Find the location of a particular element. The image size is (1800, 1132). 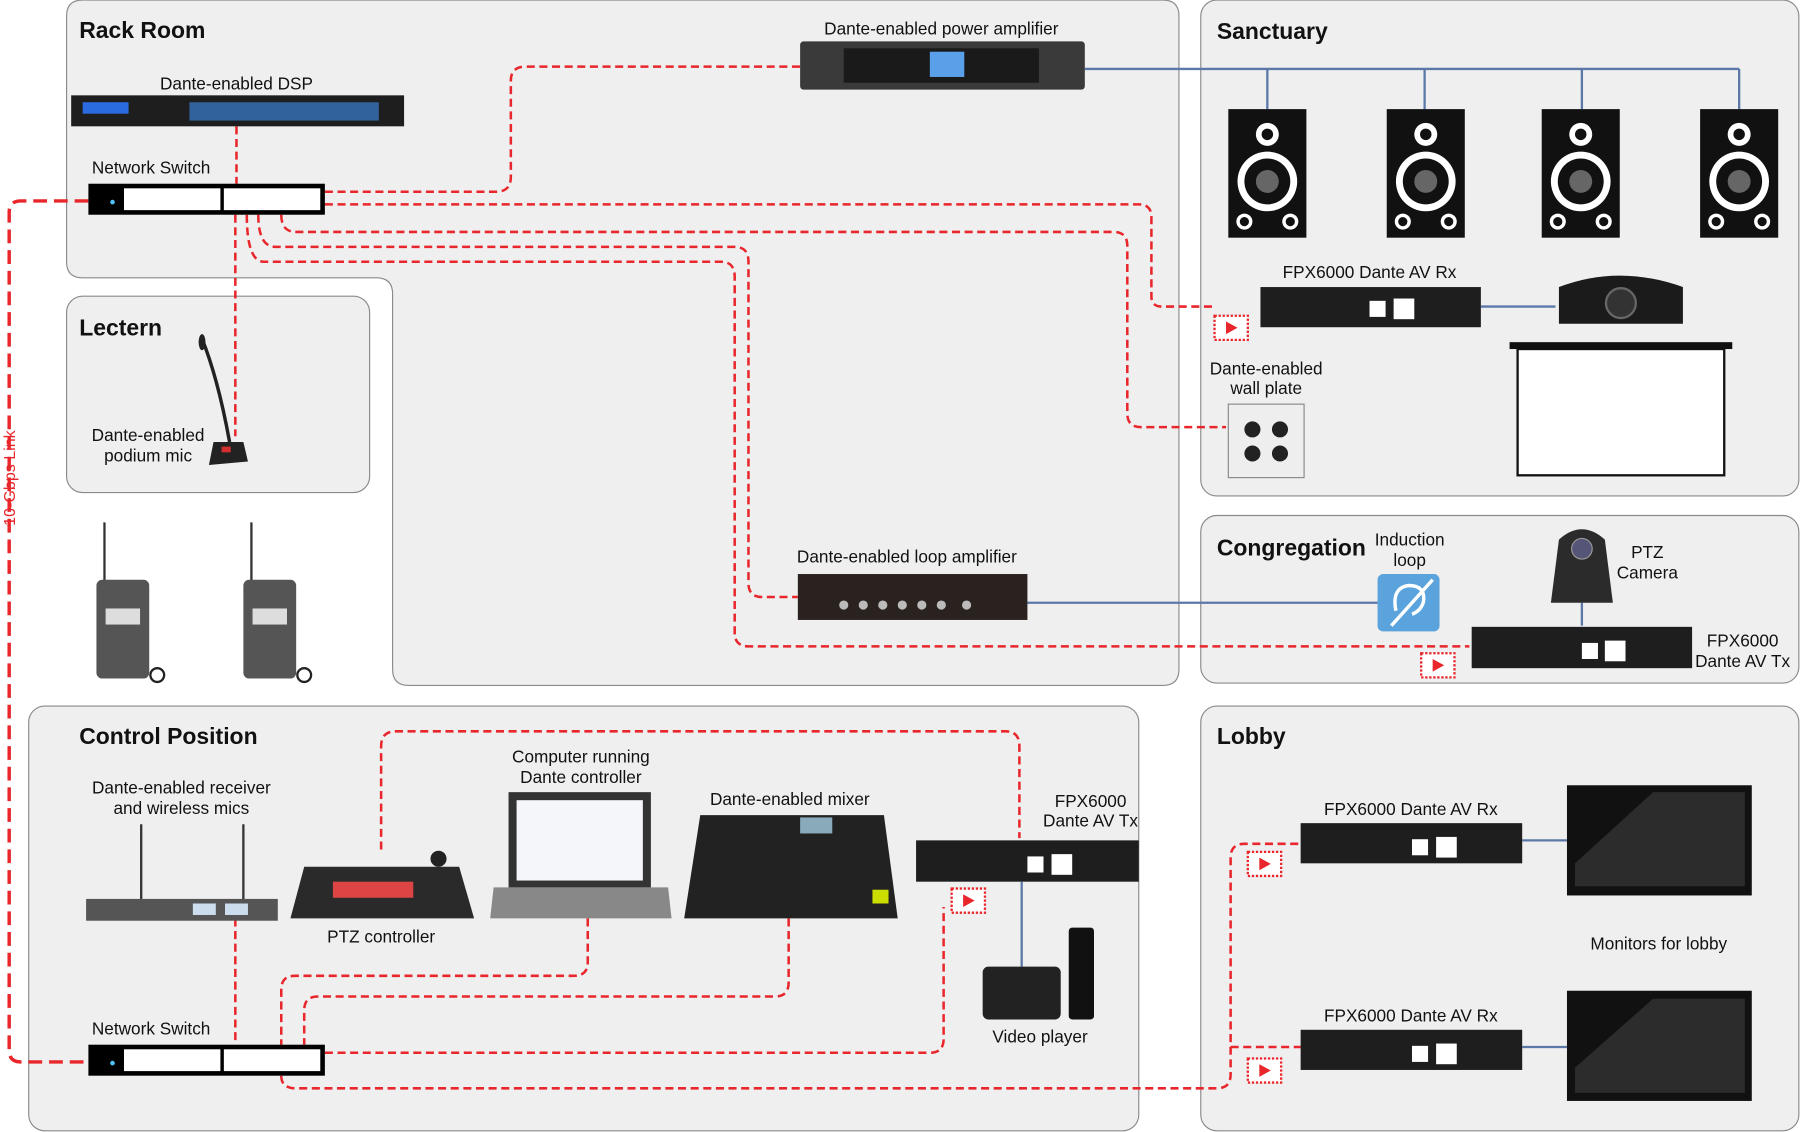

zone-title-rack-room: Rack Room is located at coordinates (142, 30).